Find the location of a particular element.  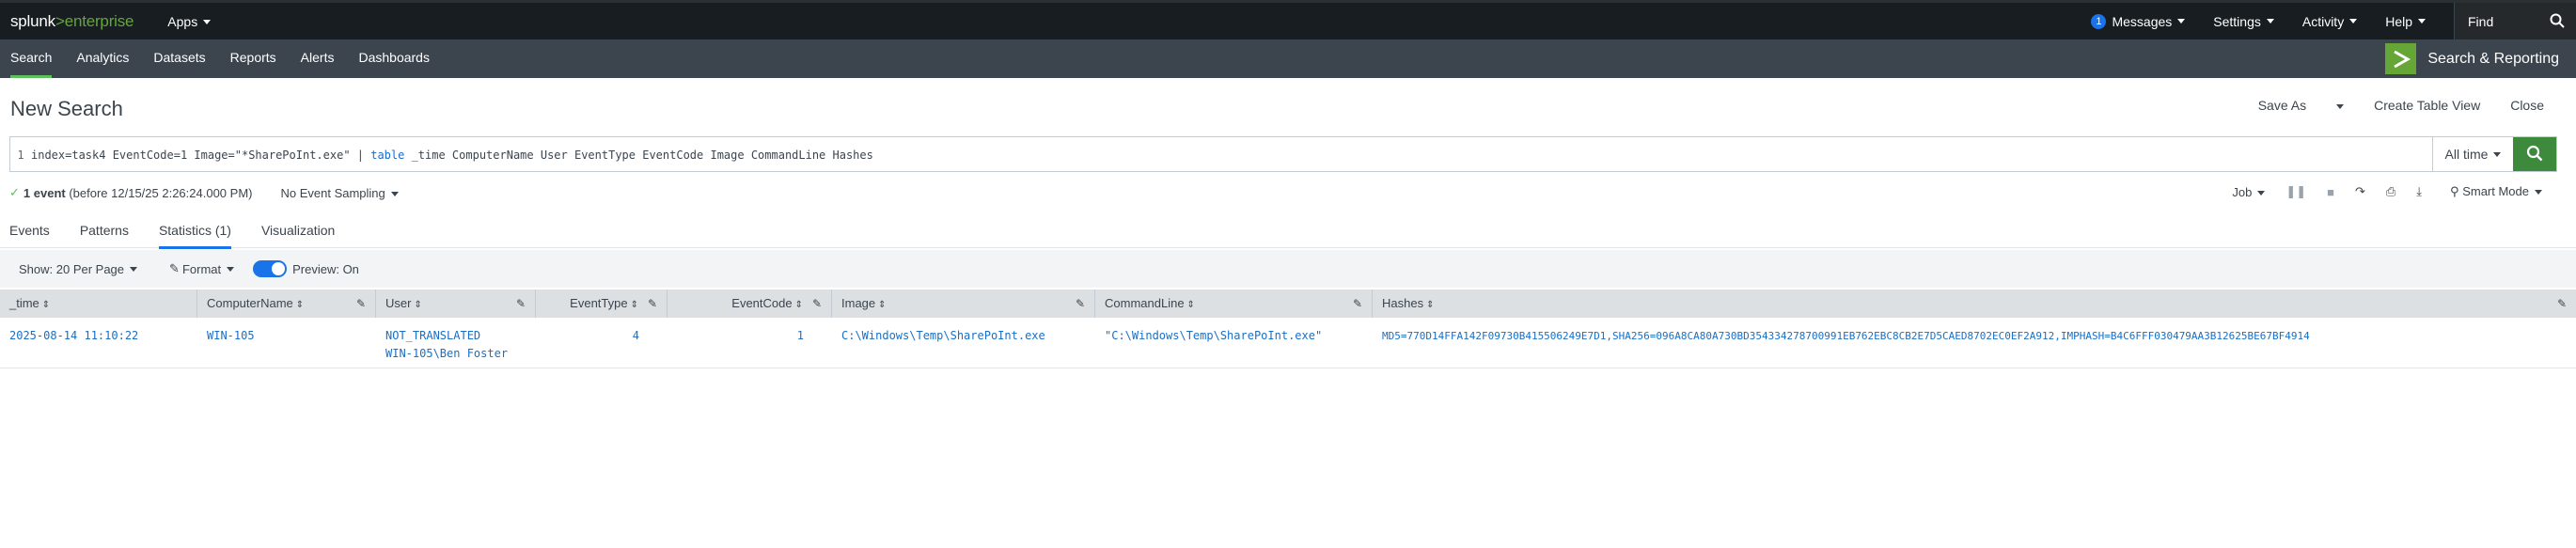

nav-tab-datasets: Datasets is located at coordinates (179, 58).